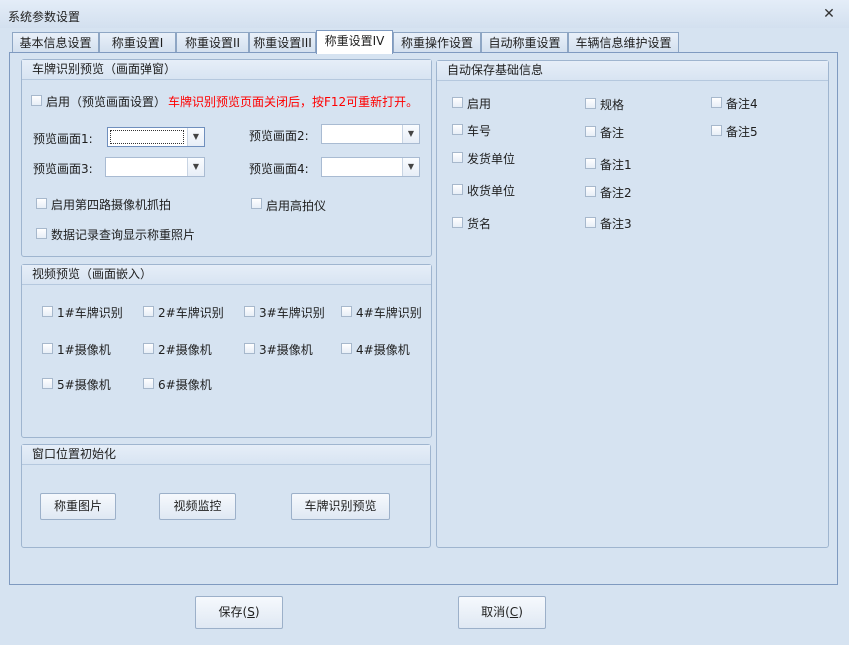  Describe the element at coordinates (41, 233) in the screenshot. I see `record-photo-checkbox` at that location.